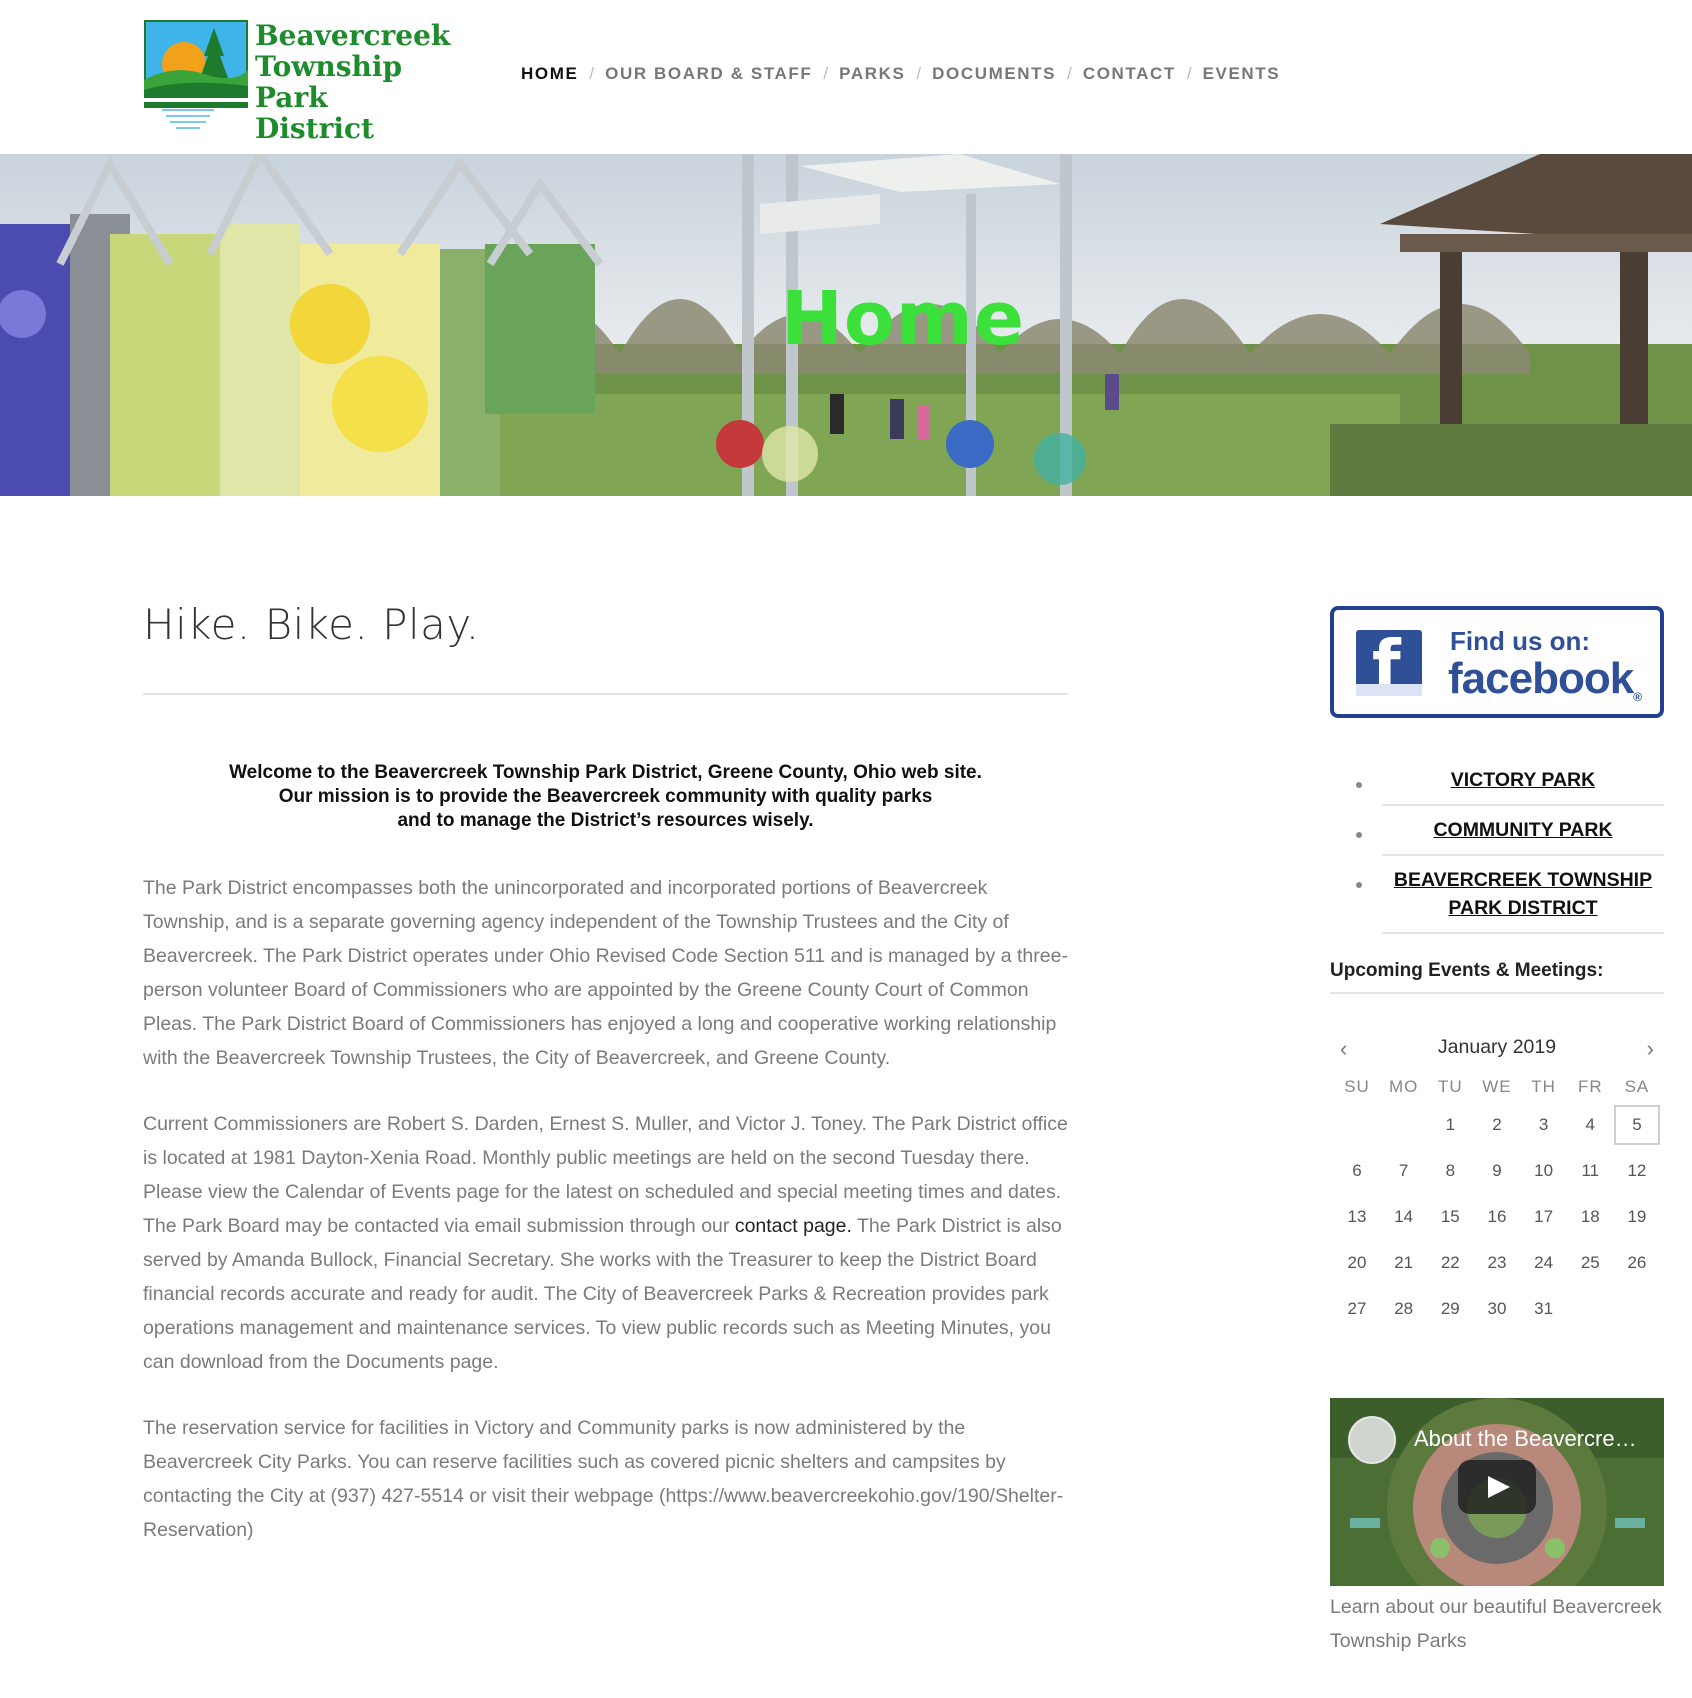 This screenshot has height=1698, width=1692. Describe the element at coordinates (1404, 1171) in the screenshot. I see `calendar-day: 7` at that location.